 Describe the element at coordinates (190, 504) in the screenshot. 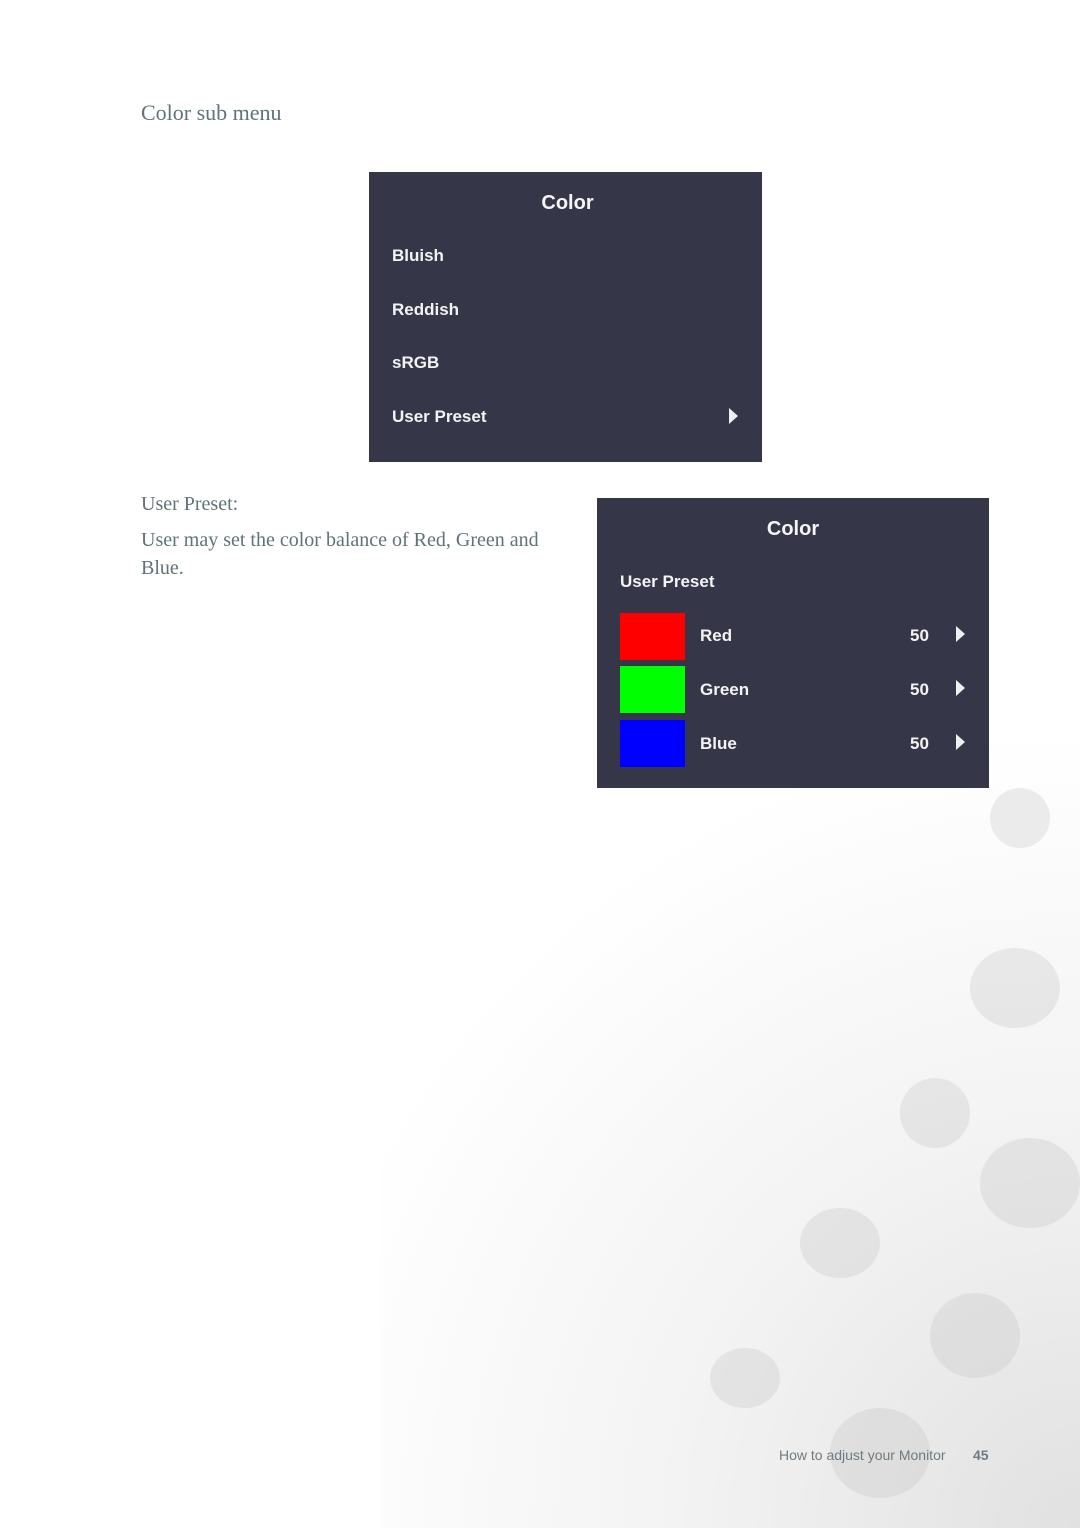

I see `description-heading: User Preset:` at that location.